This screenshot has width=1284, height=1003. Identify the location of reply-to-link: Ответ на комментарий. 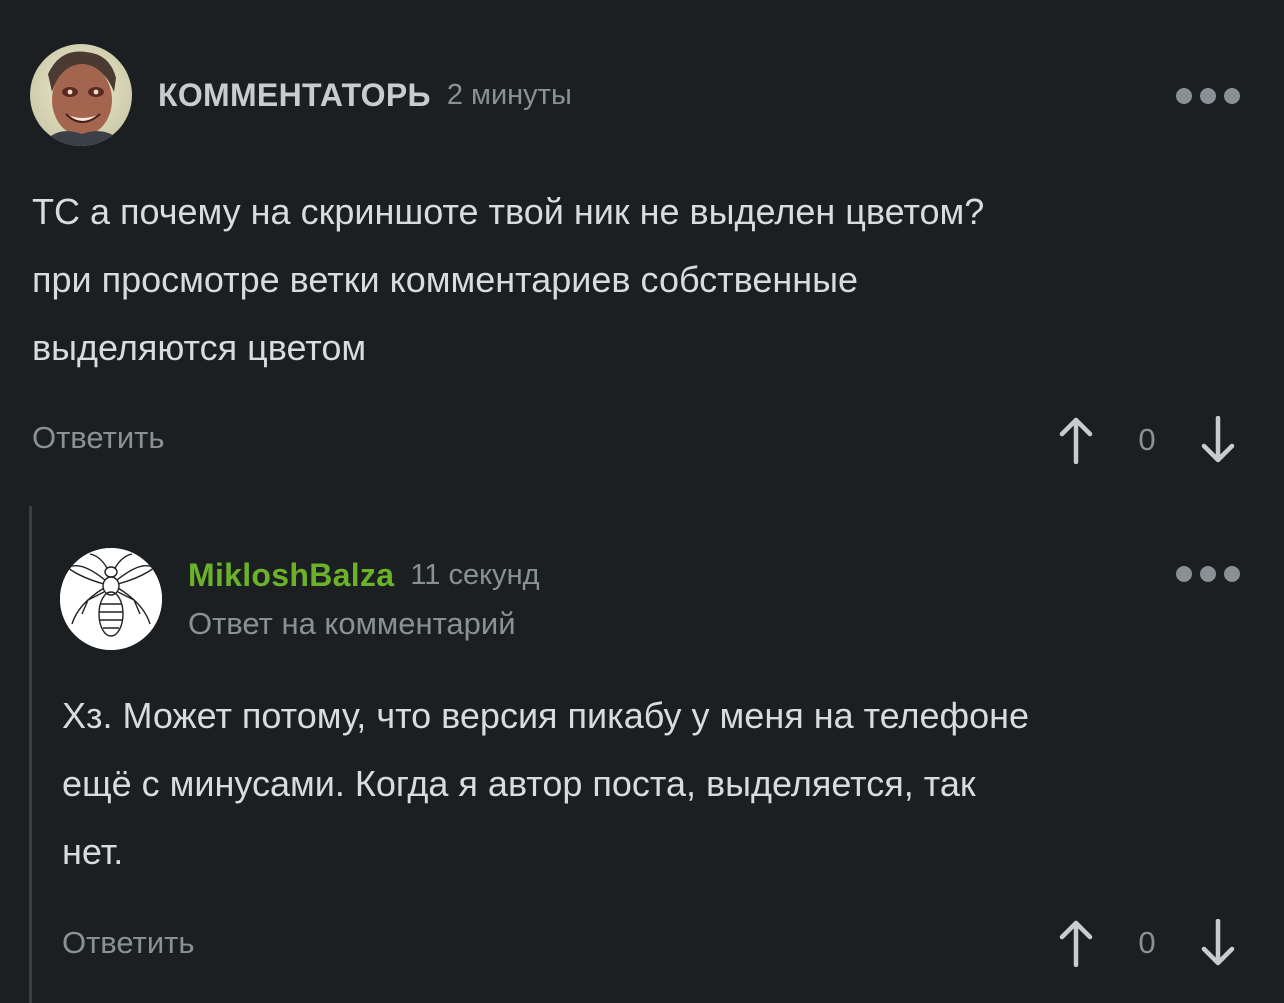
(364, 624).